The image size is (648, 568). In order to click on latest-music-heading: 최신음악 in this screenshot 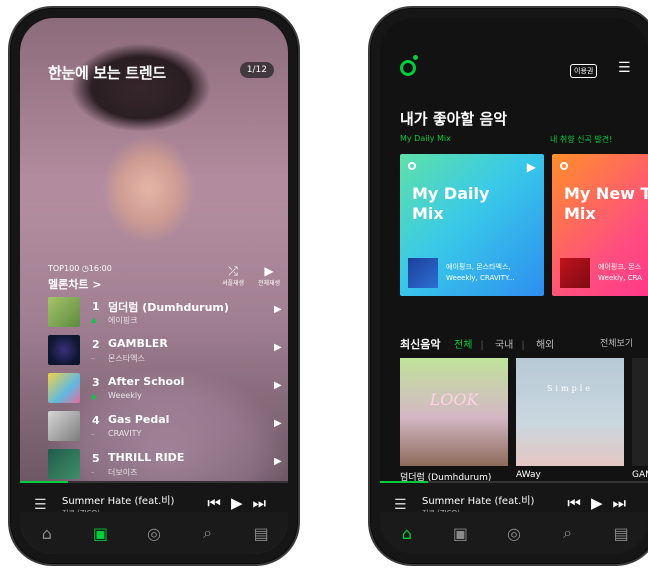, I will do `click(420, 344)`.